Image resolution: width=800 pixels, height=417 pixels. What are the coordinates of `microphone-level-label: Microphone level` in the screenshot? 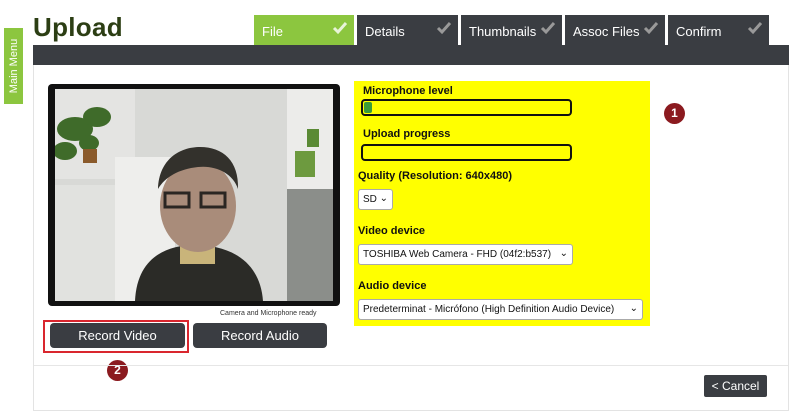 It's located at (408, 91).